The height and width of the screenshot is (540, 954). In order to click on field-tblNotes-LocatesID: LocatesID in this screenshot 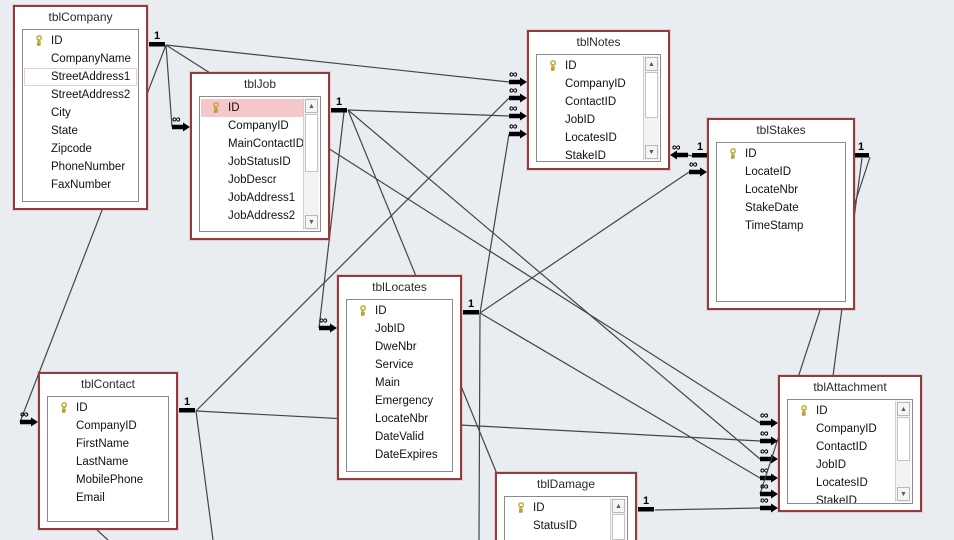, I will do `click(591, 138)`.